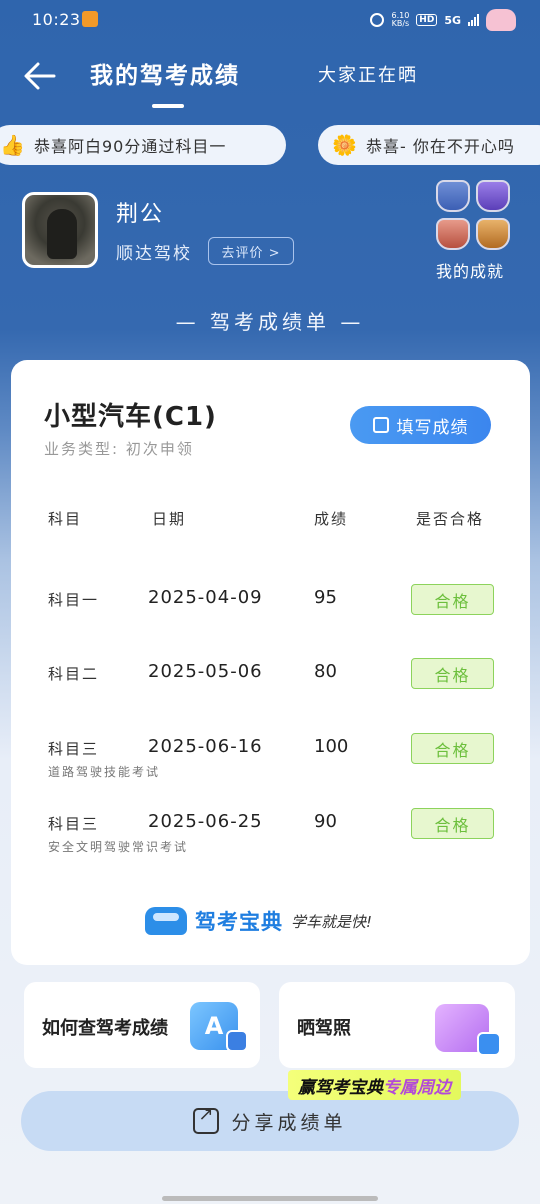 Image resolution: width=540 pixels, height=1204 pixels. What do you see at coordinates (377, 20) in the screenshot?
I see `alarm-icon` at bounding box center [377, 20].